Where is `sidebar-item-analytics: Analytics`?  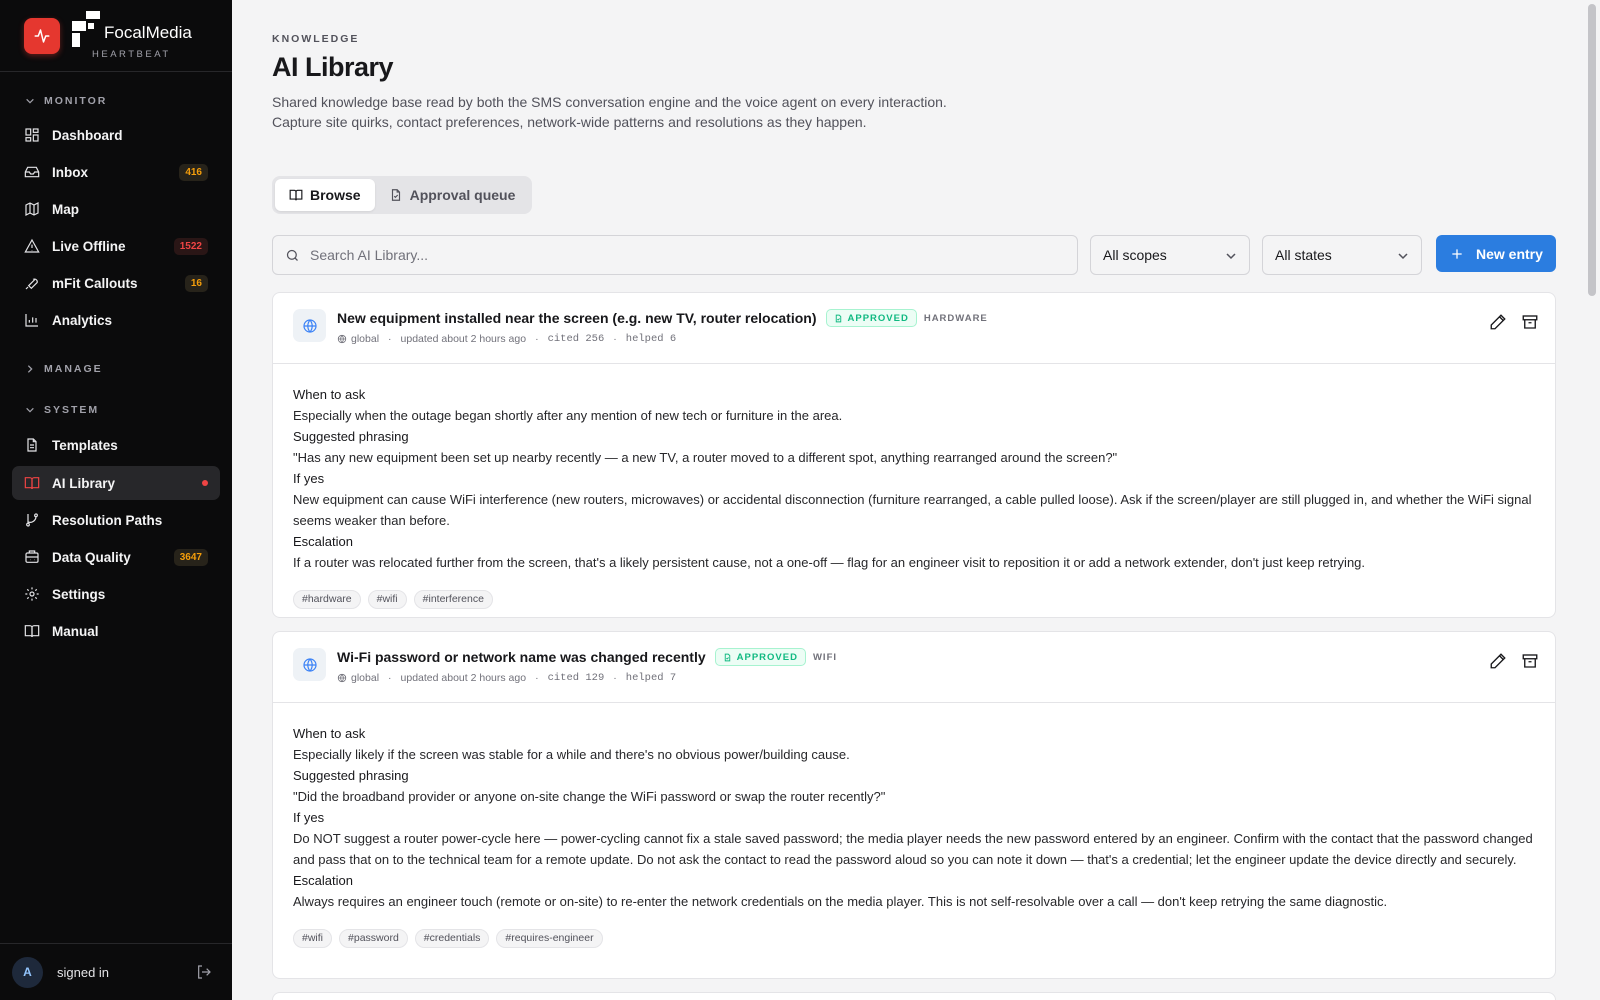
sidebar-item-analytics: Analytics is located at coordinates (116, 320).